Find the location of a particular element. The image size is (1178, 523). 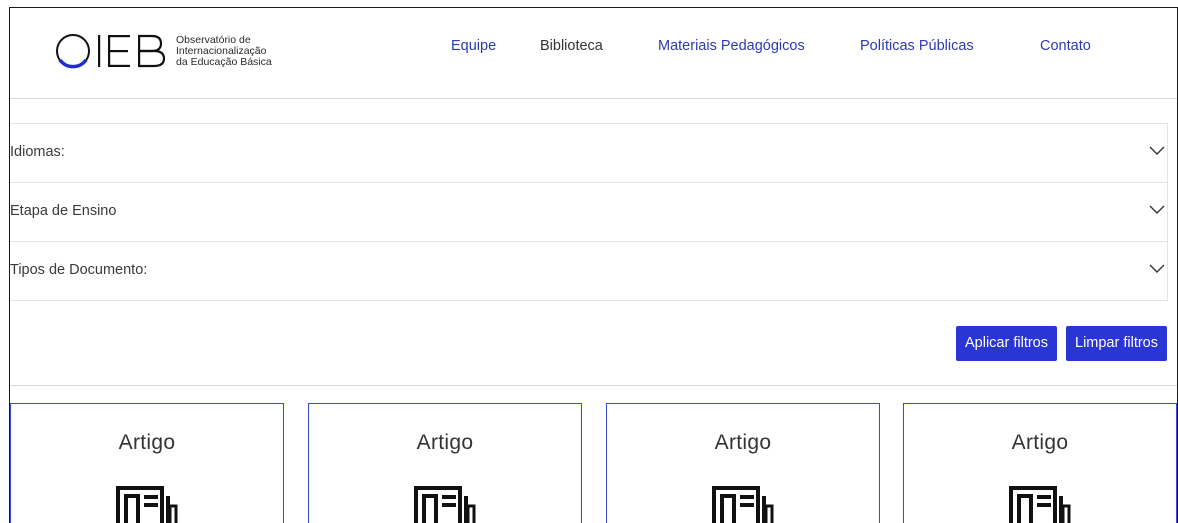

filter-label: Tipos de Documento: is located at coordinates (79, 270).